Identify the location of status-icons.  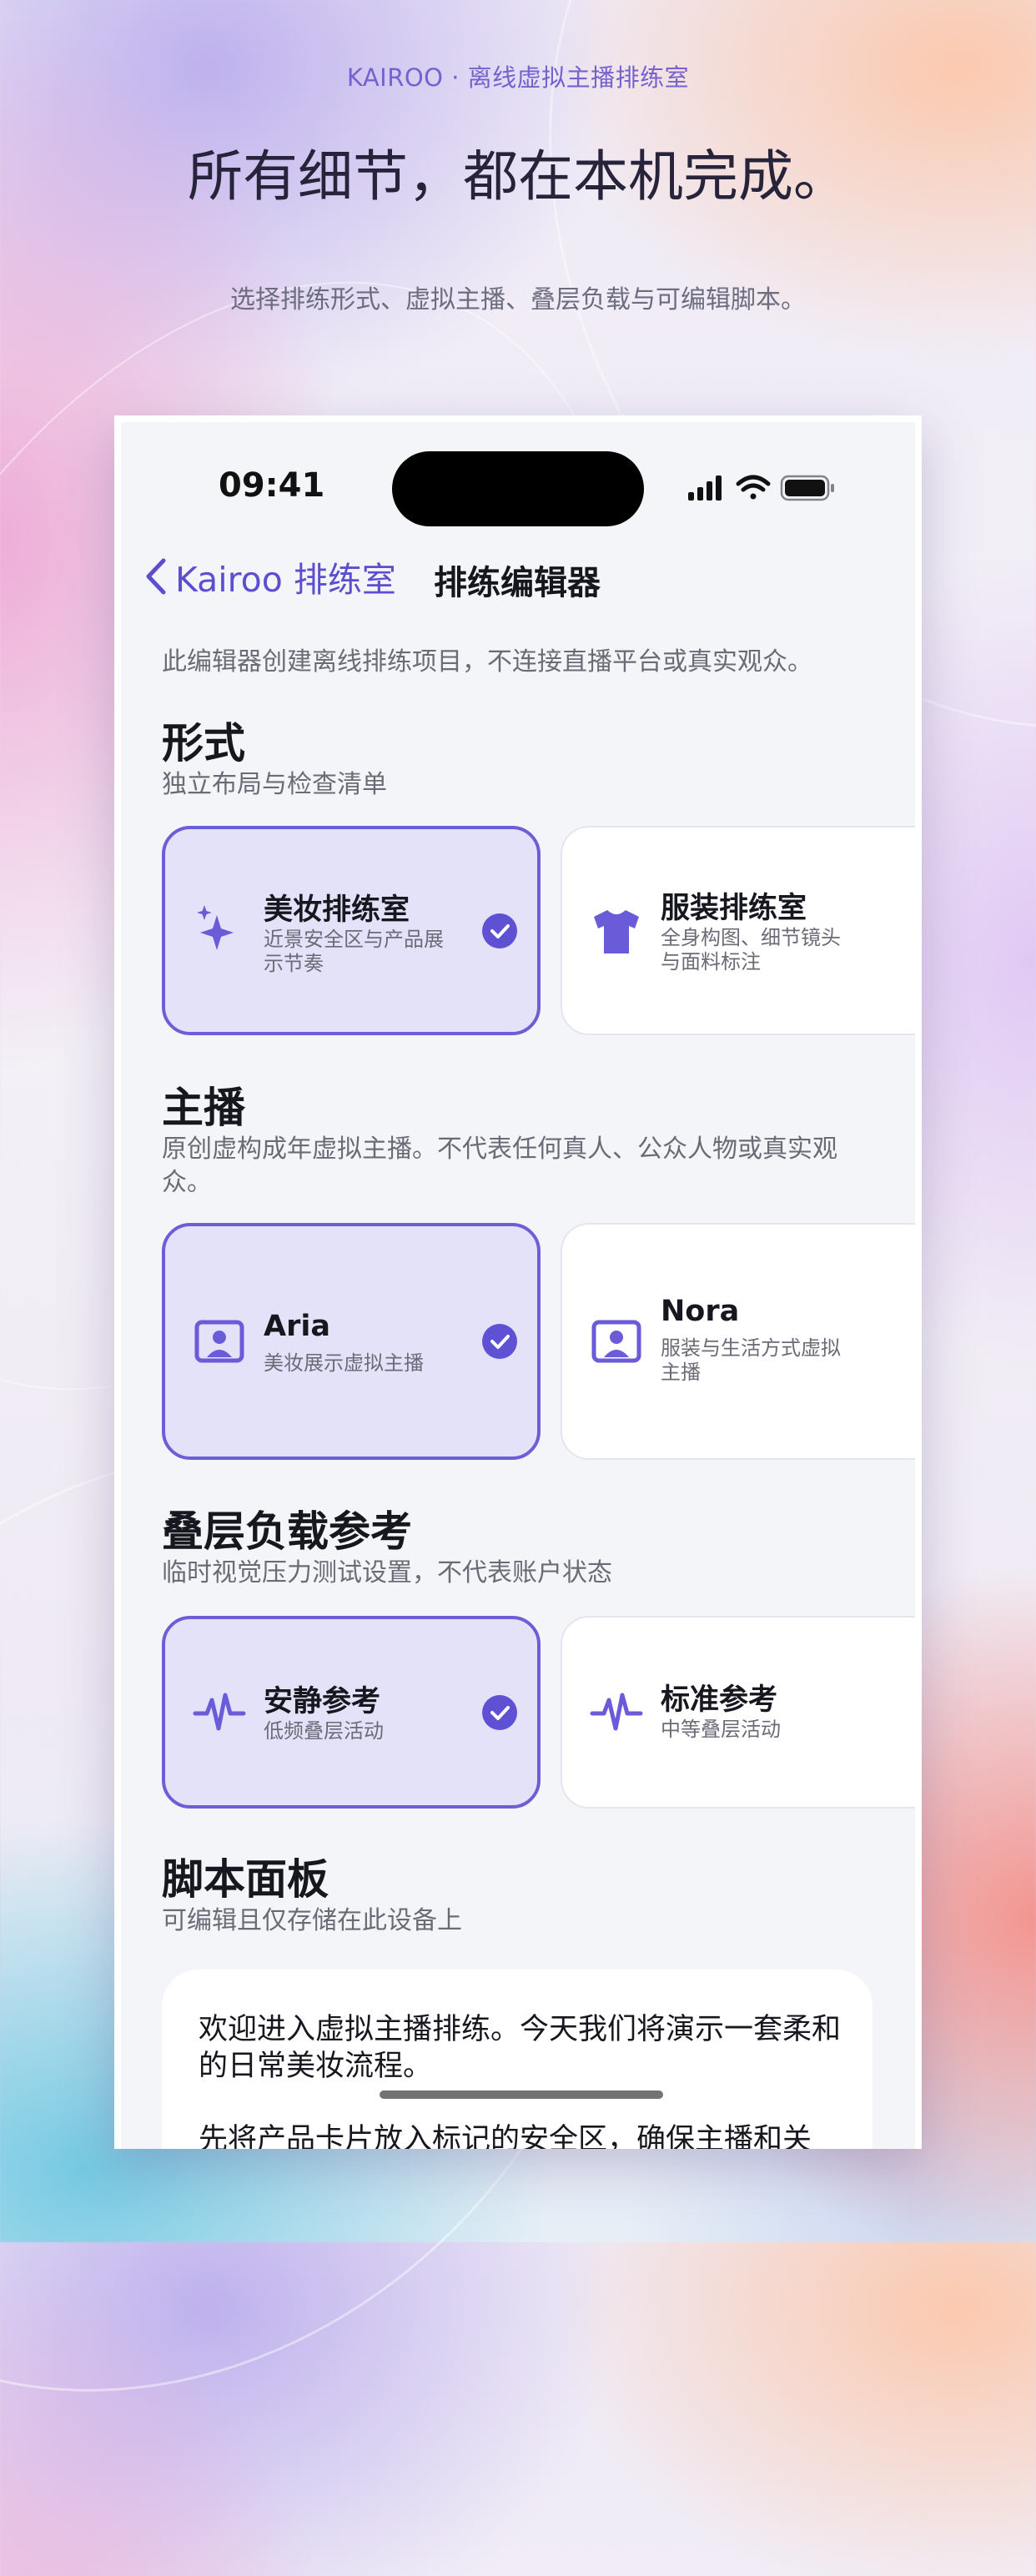
(771, 489).